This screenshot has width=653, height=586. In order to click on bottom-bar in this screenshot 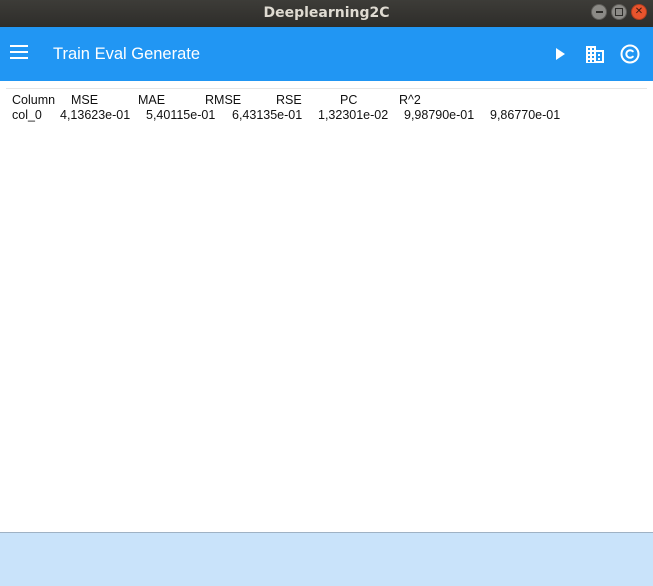, I will do `click(326, 559)`.